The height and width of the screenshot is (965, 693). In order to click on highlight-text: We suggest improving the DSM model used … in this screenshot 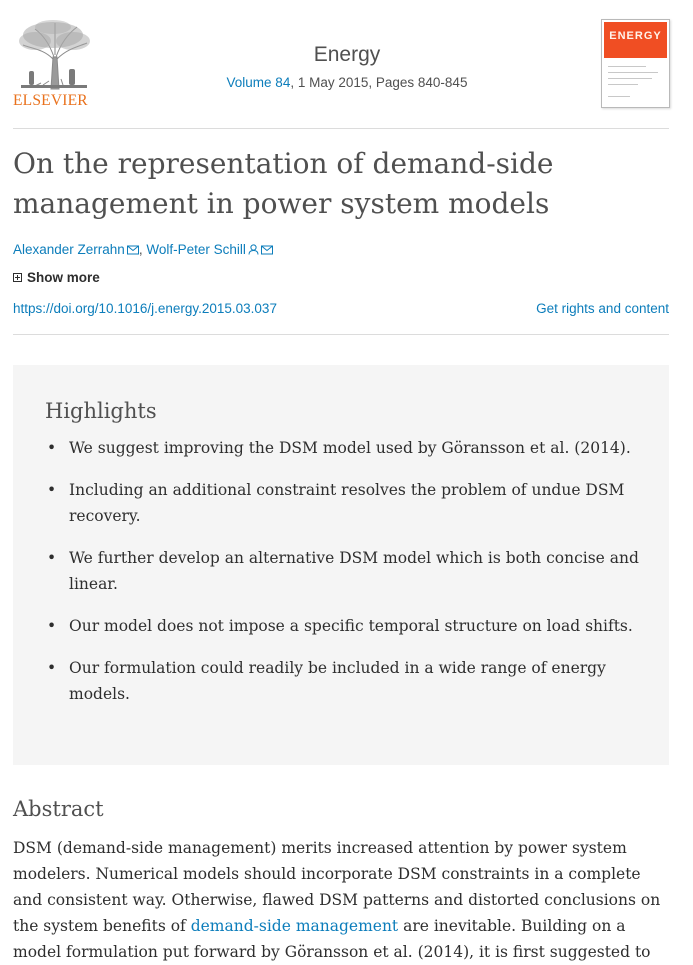, I will do `click(350, 448)`.